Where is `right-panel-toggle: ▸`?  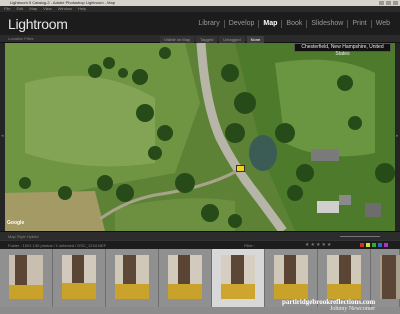 right-panel-toggle: ▸ is located at coordinates (397, 137).